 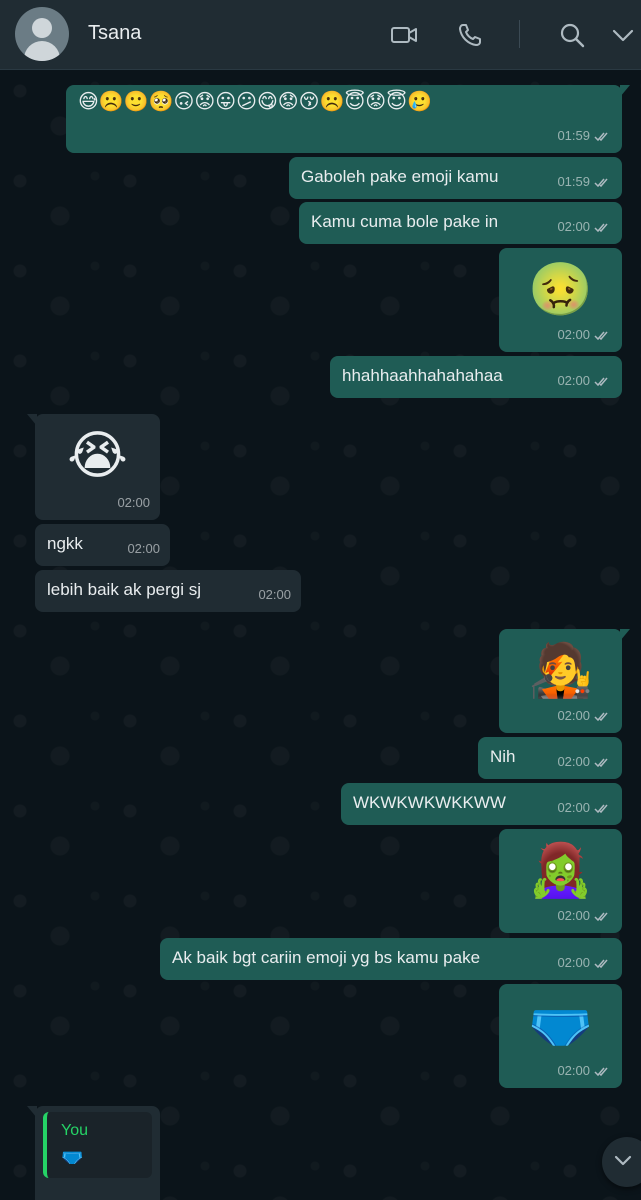 I want to click on message-text: lebih baik ak pergi sj, so click(x=124, y=589).